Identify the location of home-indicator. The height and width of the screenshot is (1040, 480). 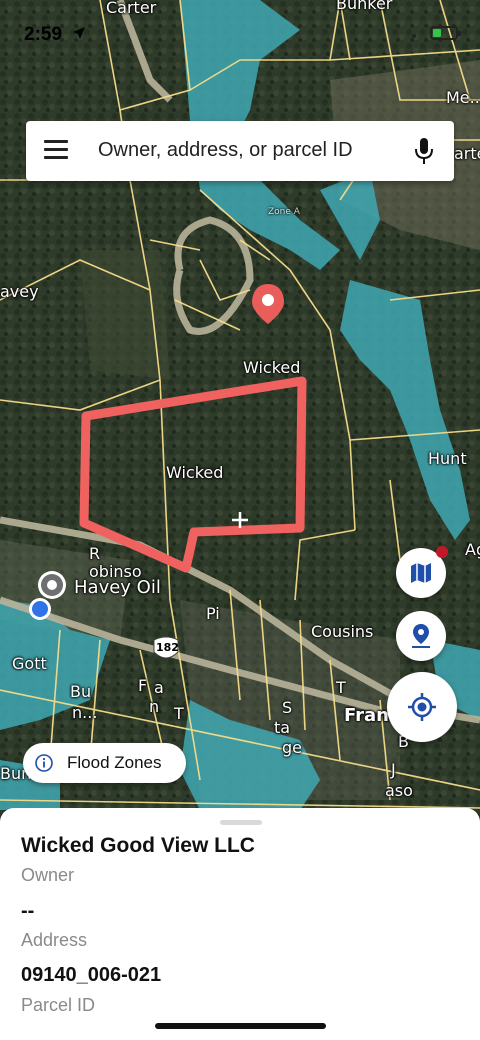
(240, 1026).